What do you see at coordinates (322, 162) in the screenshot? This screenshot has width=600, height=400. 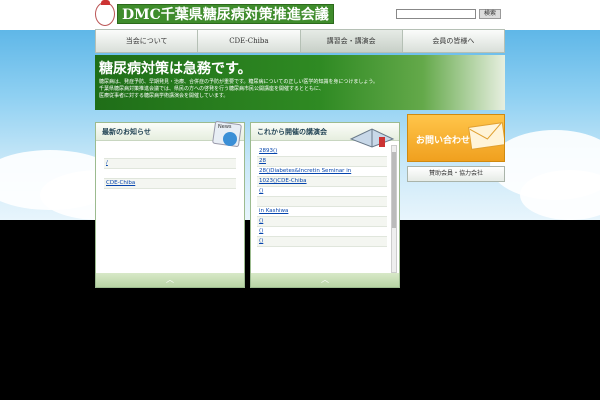 I see `event-item: 28` at bounding box center [322, 162].